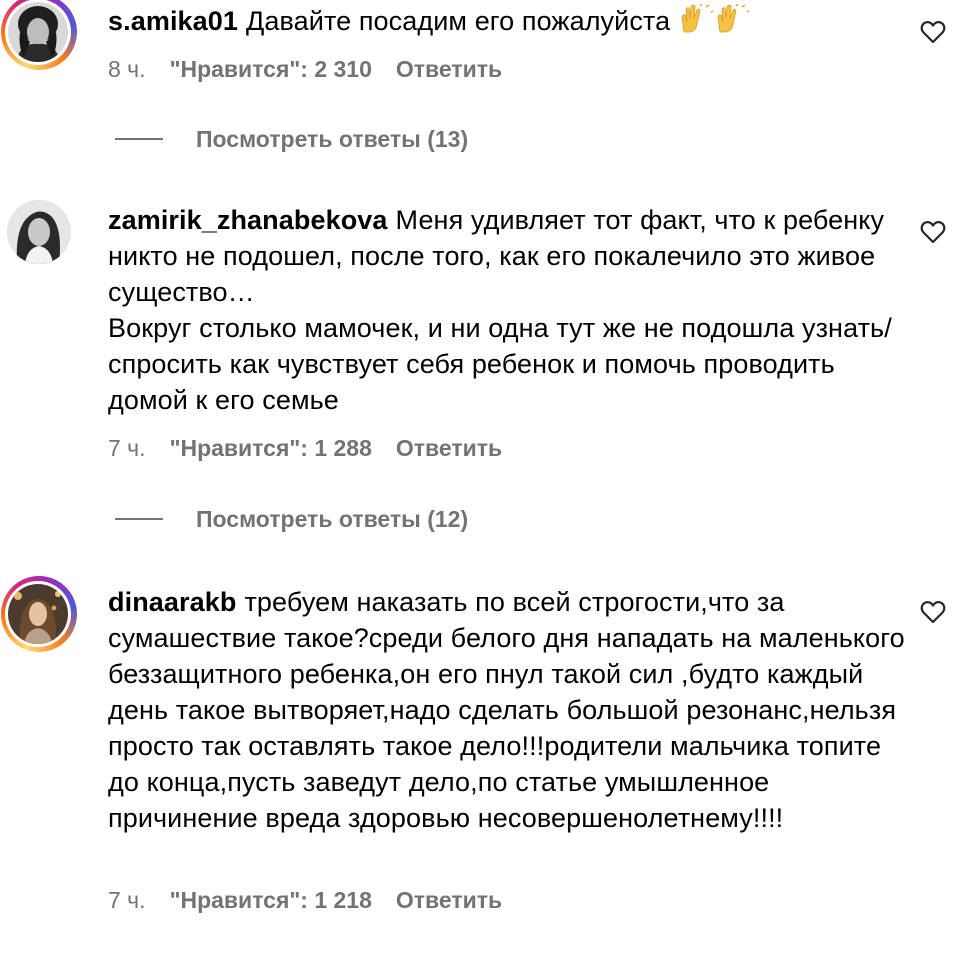  I want to click on comment-time: 8 ч., so click(127, 69).